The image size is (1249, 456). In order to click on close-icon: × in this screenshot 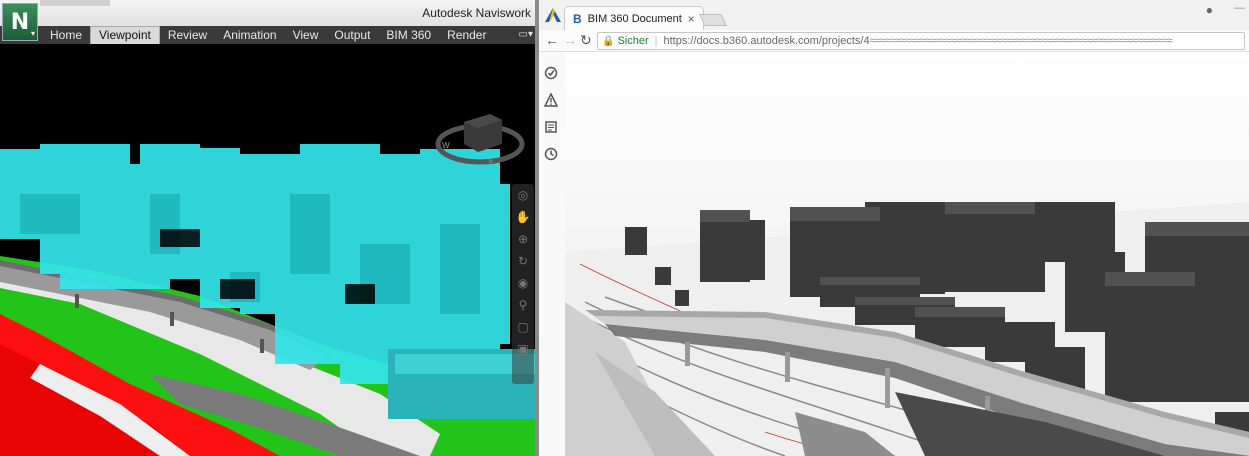, I will do `click(691, 19)`.